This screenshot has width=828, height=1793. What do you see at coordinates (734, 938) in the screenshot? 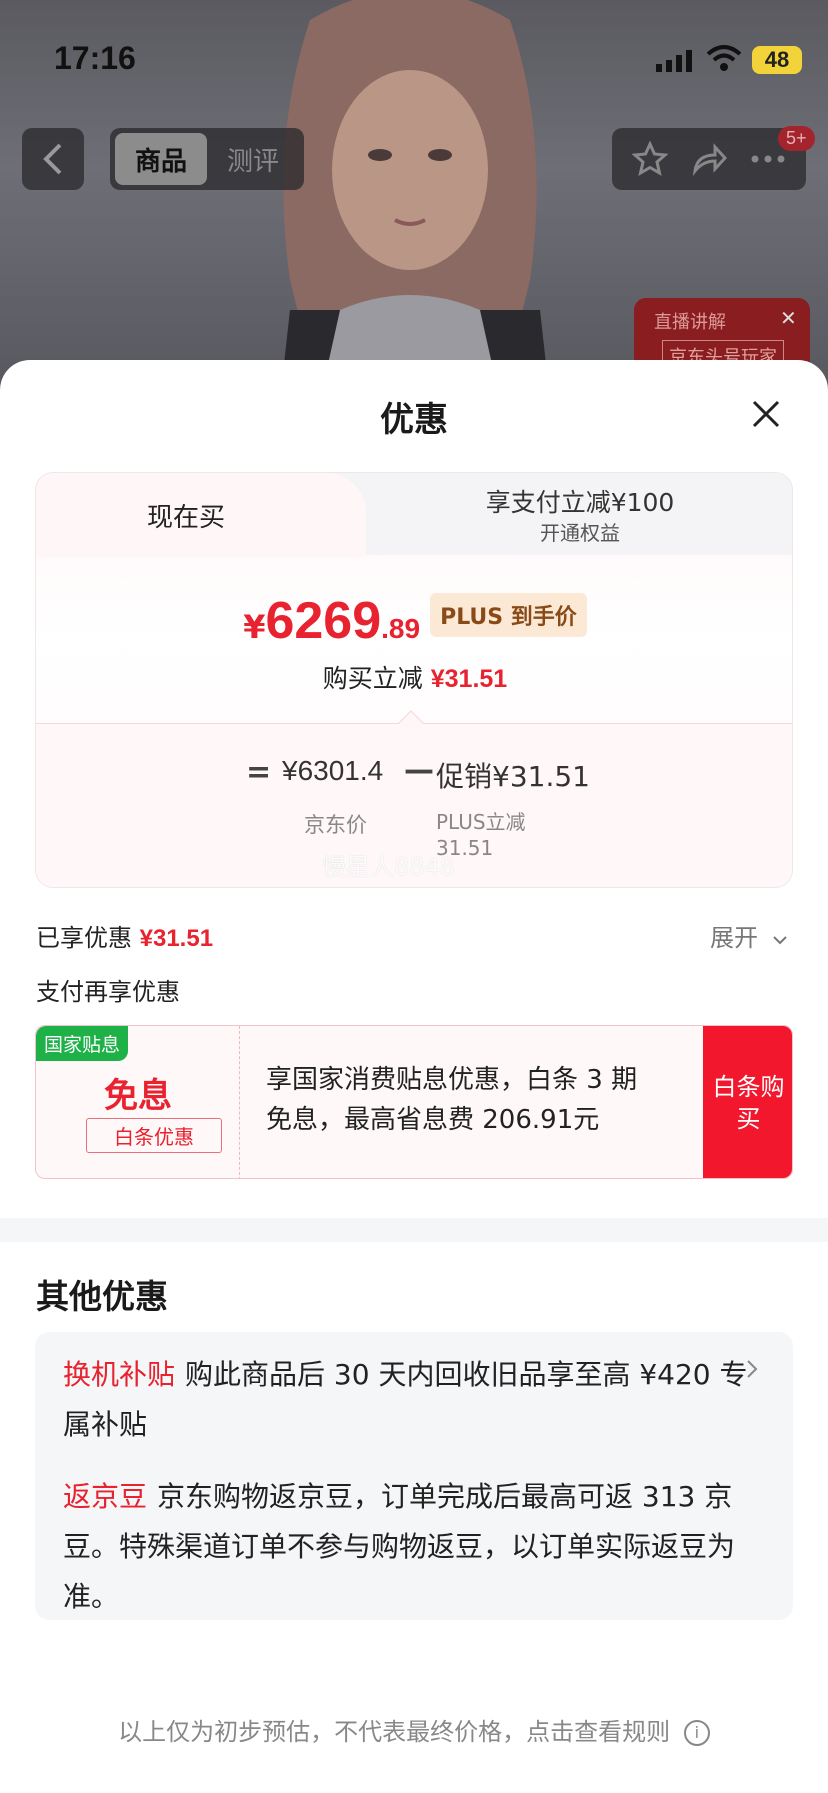
I see `expand-label: 展开` at bounding box center [734, 938].